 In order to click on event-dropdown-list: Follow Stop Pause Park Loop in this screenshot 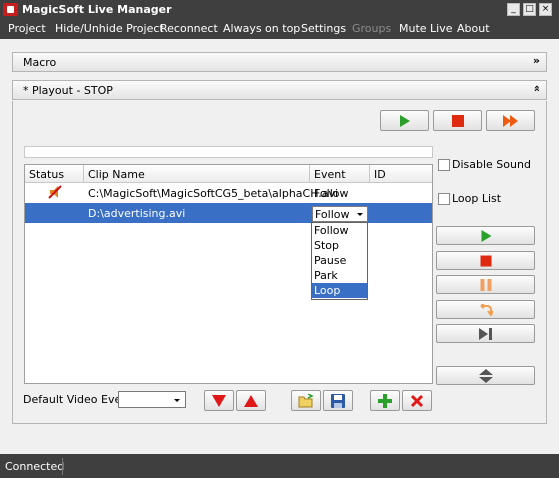, I will do `click(339, 261)`.